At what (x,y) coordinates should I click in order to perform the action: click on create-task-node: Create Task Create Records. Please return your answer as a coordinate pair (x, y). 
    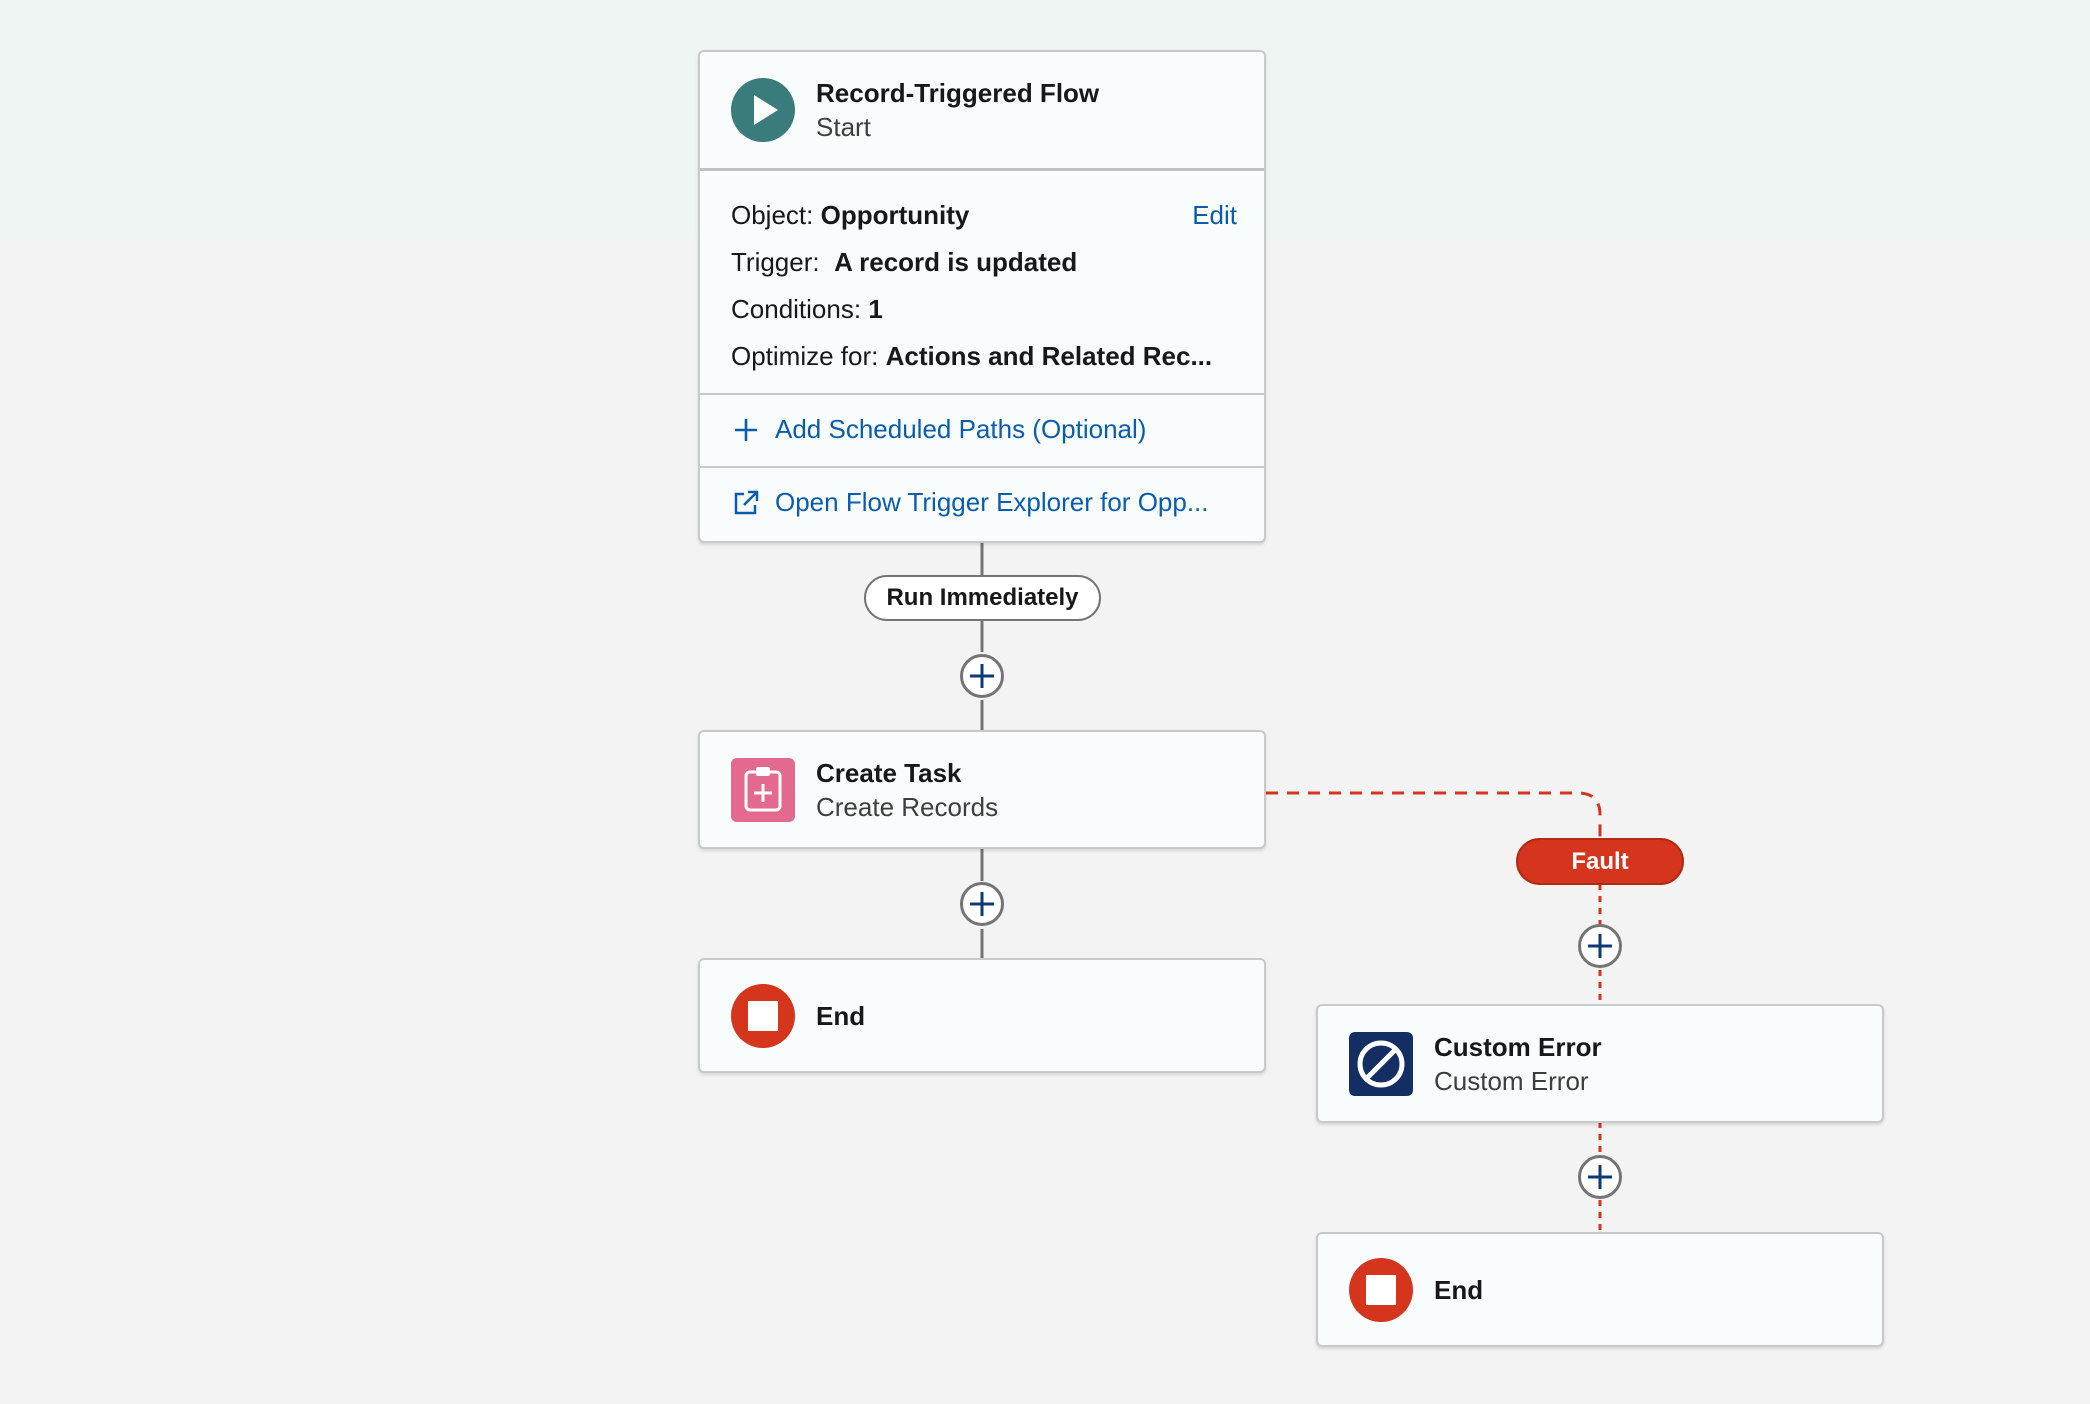
    Looking at the image, I should click on (982, 789).